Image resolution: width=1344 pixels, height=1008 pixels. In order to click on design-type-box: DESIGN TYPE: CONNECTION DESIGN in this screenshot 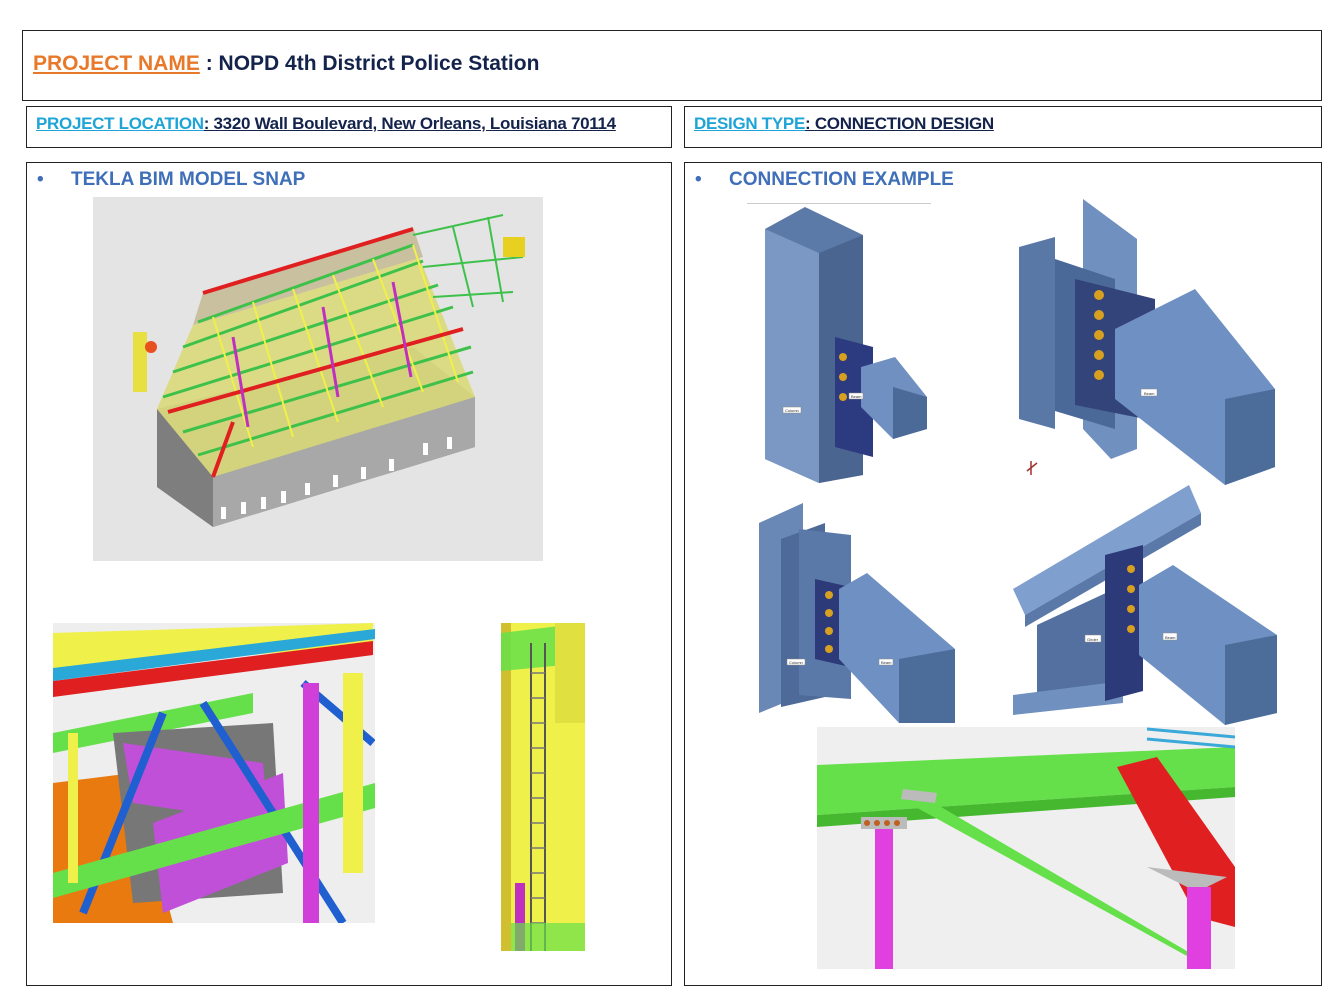, I will do `click(1003, 127)`.